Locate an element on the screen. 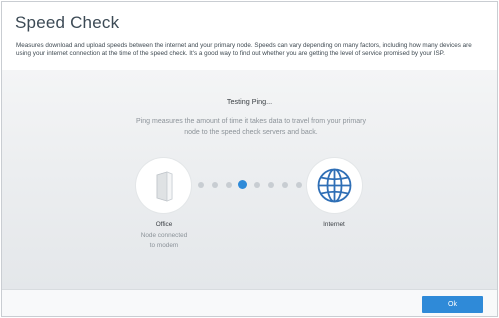 This screenshot has width=499, height=318. node-name: Internet is located at coordinates (334, 224).